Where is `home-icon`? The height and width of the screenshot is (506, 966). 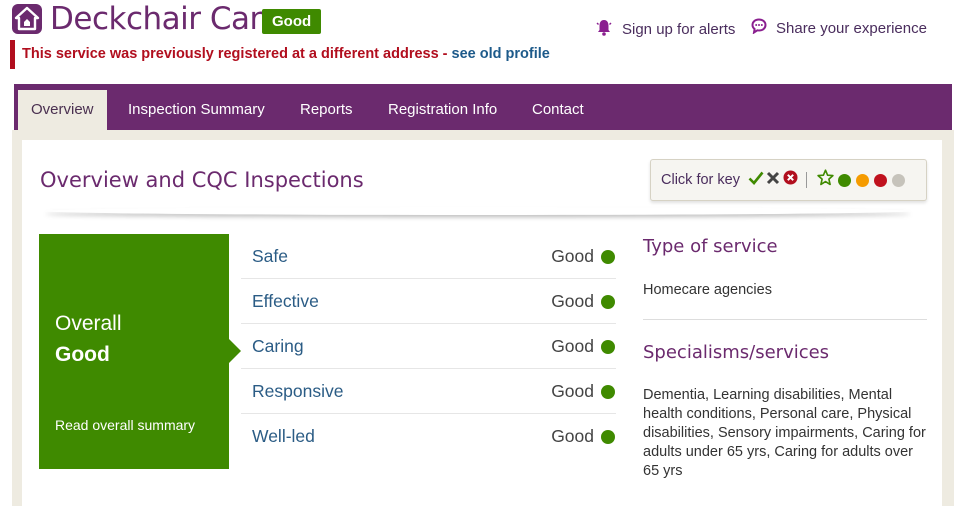 home-icon is located at coordinates (27, 19).